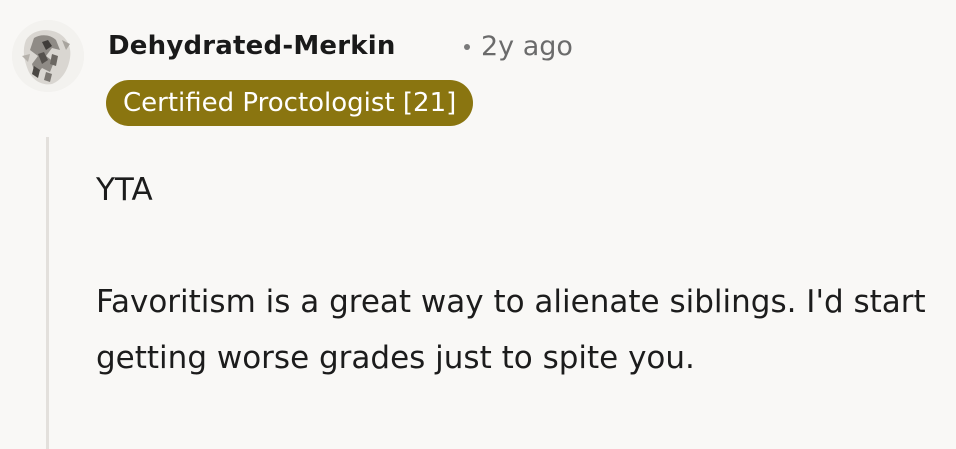 This screenshot has height=449, width=956. Describe the element at coordinates (47, 293) in the screenshot. I see `thread-collapse-line` at that location.